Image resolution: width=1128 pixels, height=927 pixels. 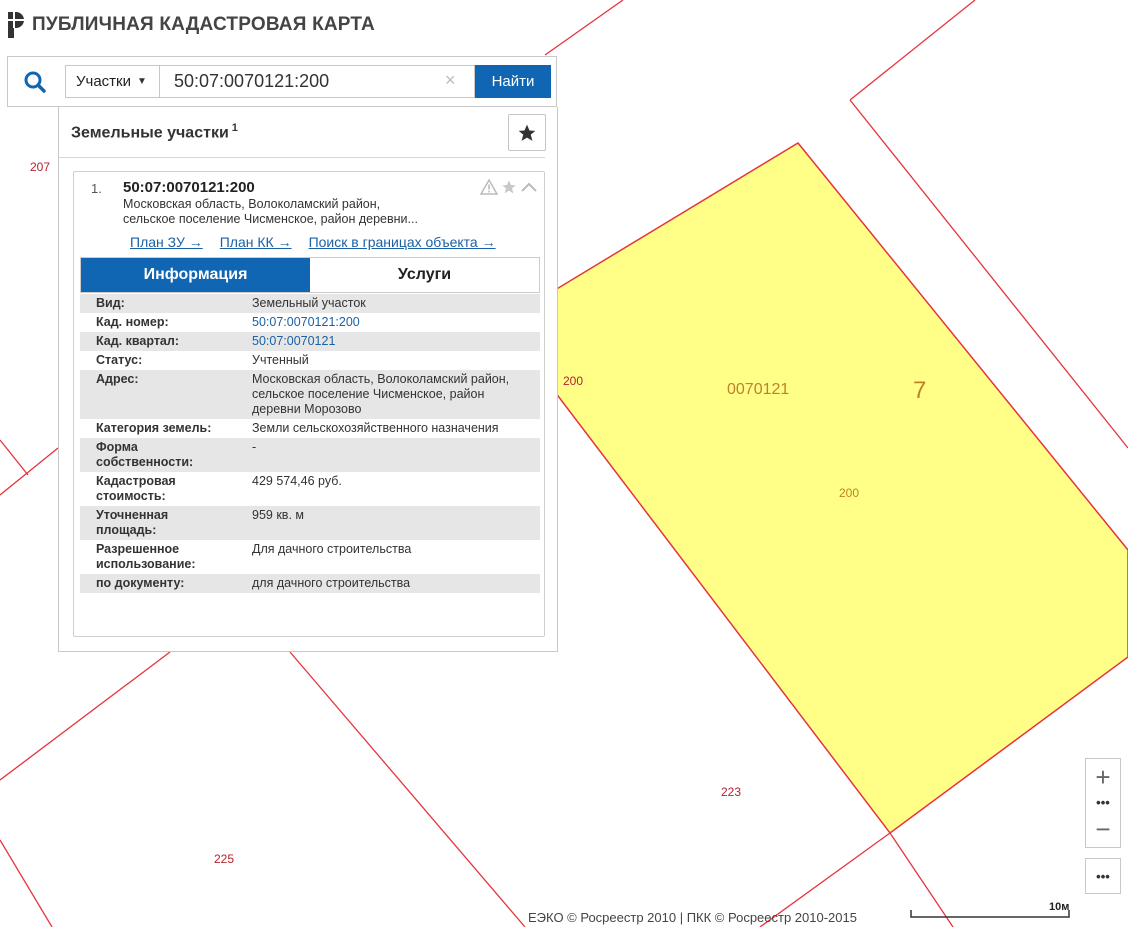 I want to click on rosreestr-logo-icon, so click(x=16, y=25).